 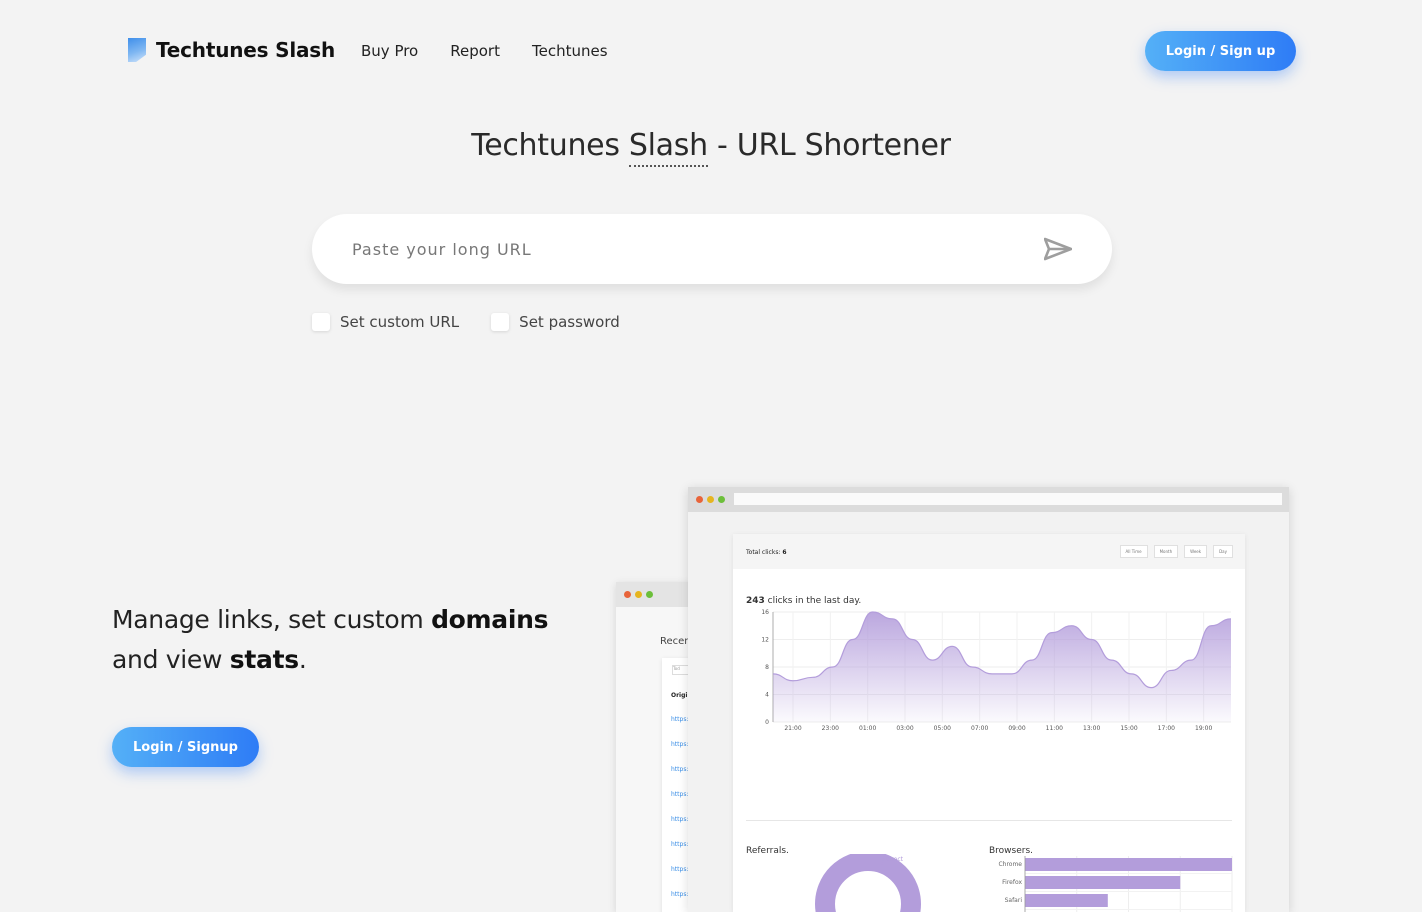 I want to click on bar-category-label: Chrome, so click(x=1010, y=864).